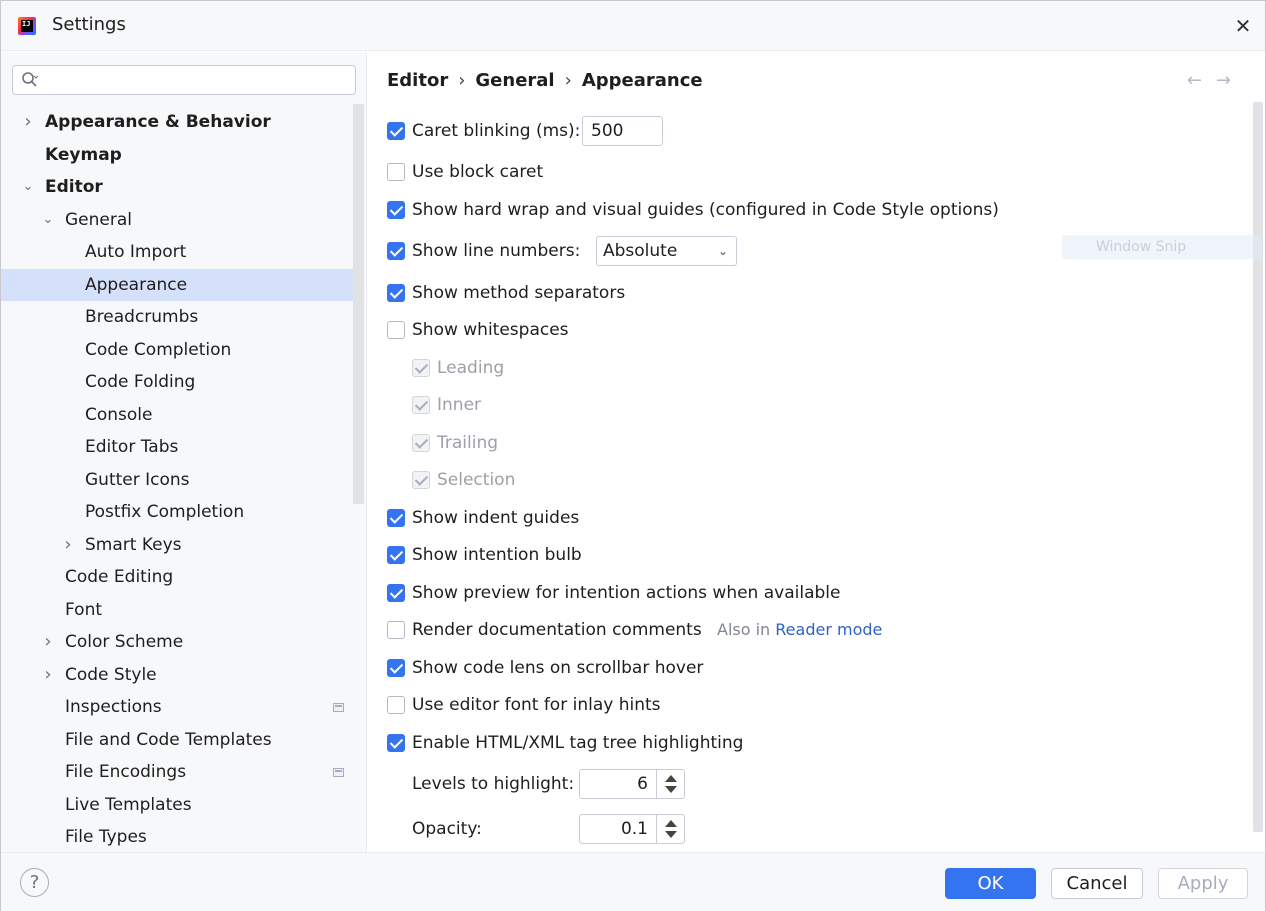 This screenshot has height=911, width=1266. Describe the element at coordinates (177, 317) in the screenshot. I see `tree-item: Breadcrumbs` at that location.